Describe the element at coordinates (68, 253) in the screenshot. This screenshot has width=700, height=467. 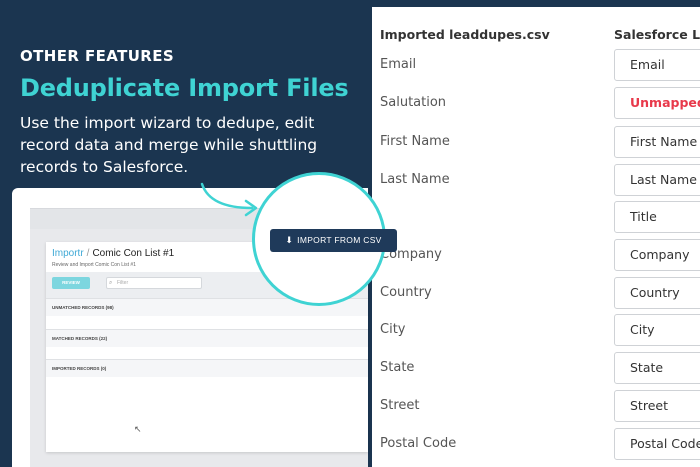
I see `brand-link: Importr` at that location.